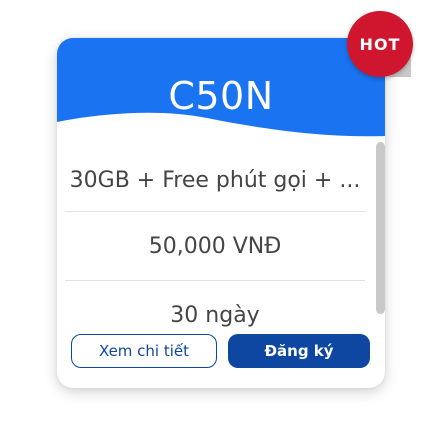  I want to click on hot-badge-label: HOT, so click(380, 44).